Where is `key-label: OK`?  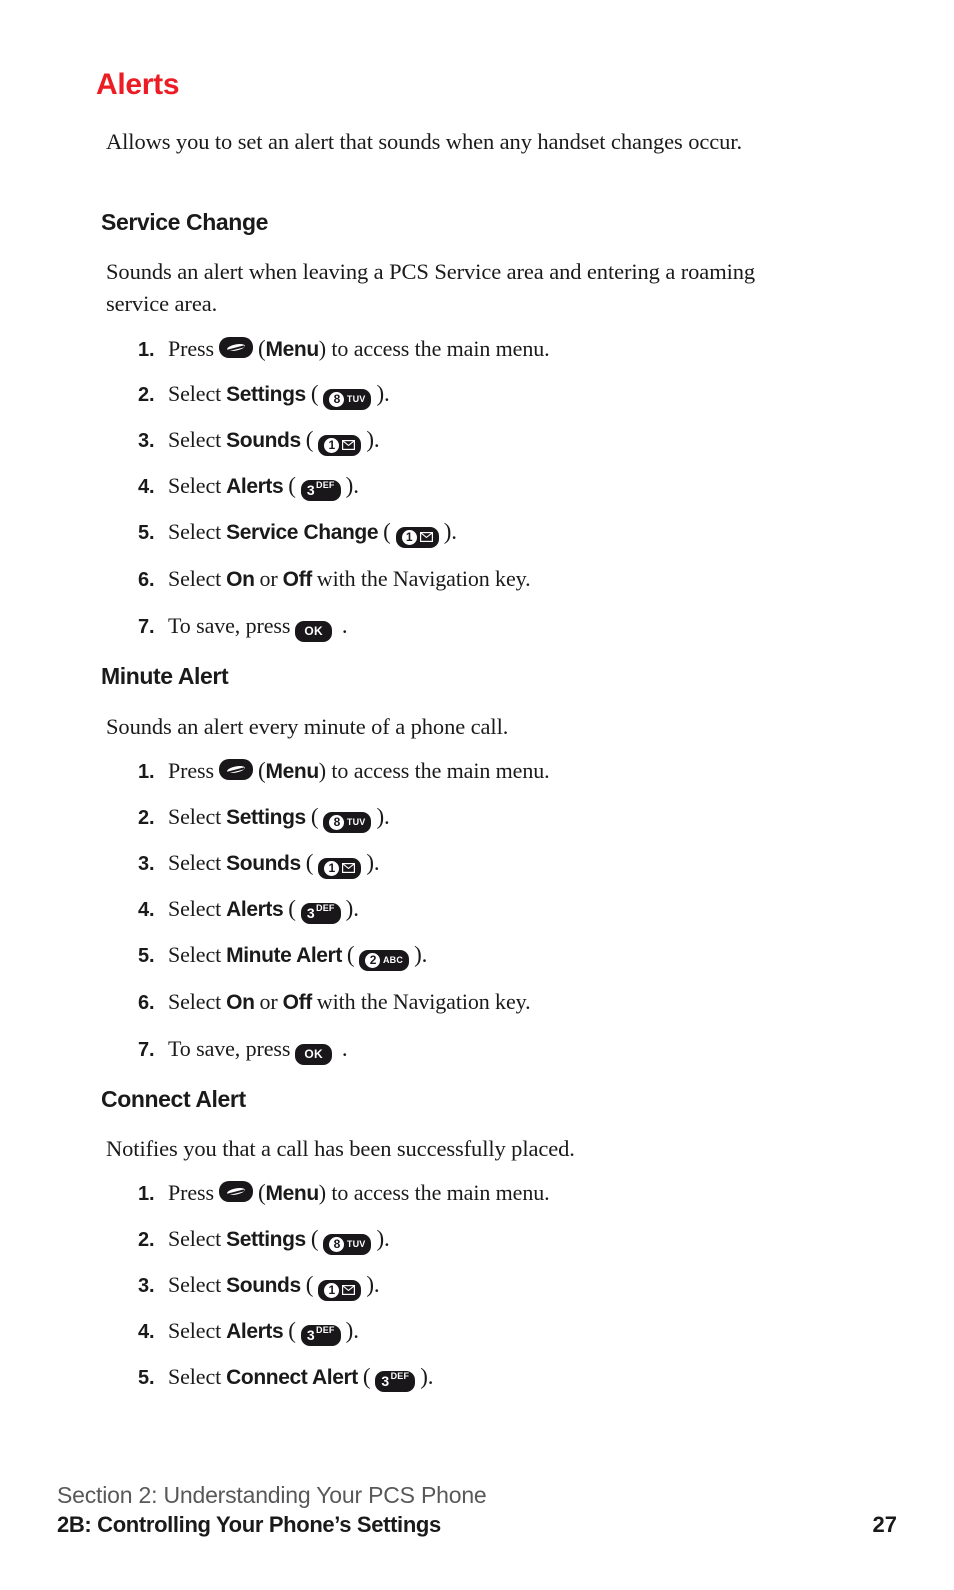 key-label: OK is located at coordinates (313, 631).